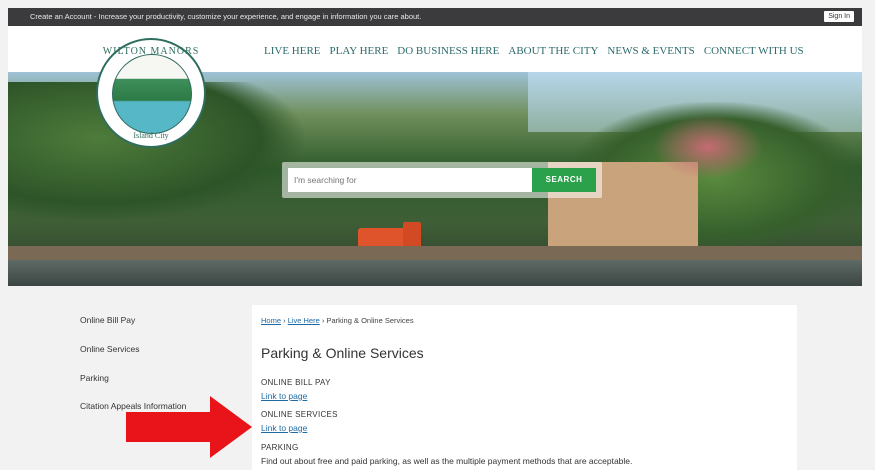  Describe the element at coordinates (370, 320) in the screenshot. I see `breadcrumb-current: Parking & Online Services` at that location.